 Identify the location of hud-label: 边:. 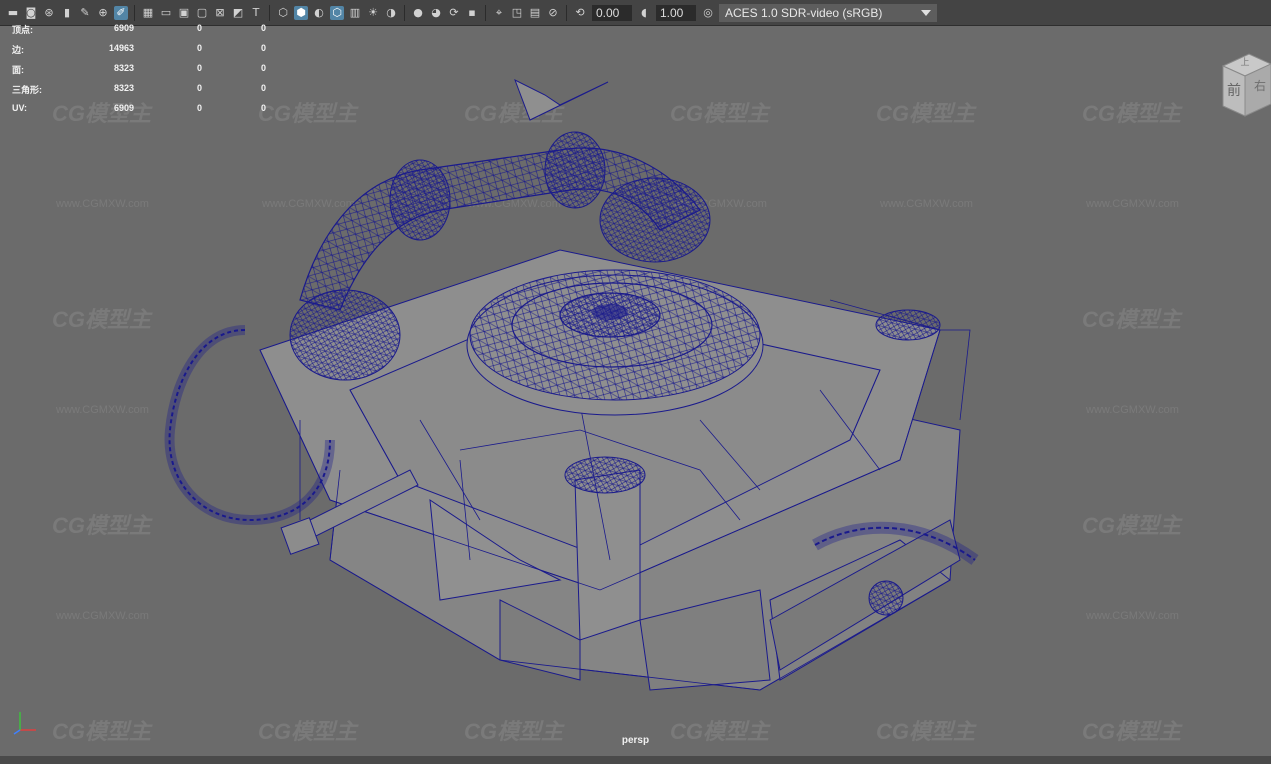
(18, 50).